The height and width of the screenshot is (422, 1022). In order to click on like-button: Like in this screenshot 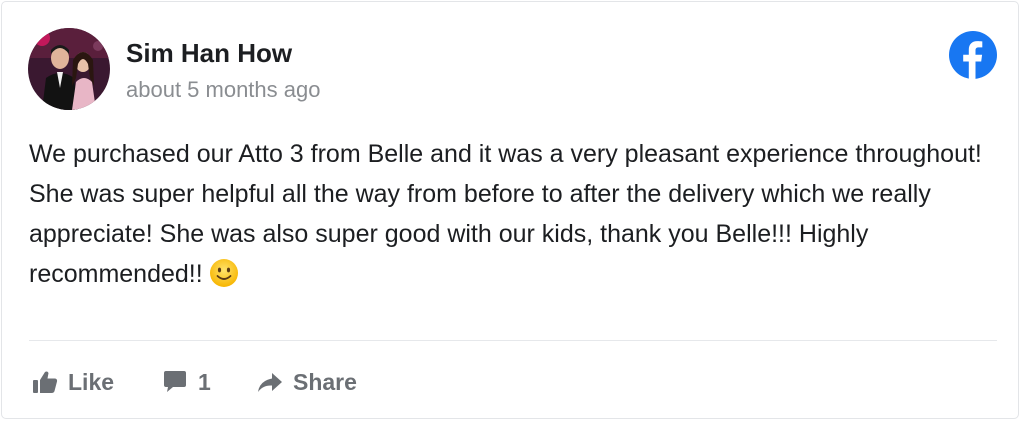, I will do `click(97, 382)`.